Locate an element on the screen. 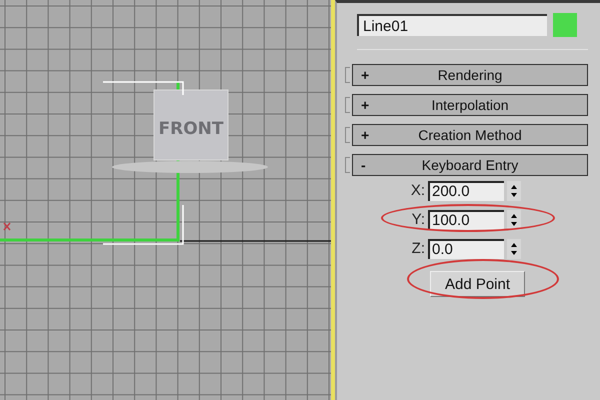  viewcube is located at coordinates (190, 131).